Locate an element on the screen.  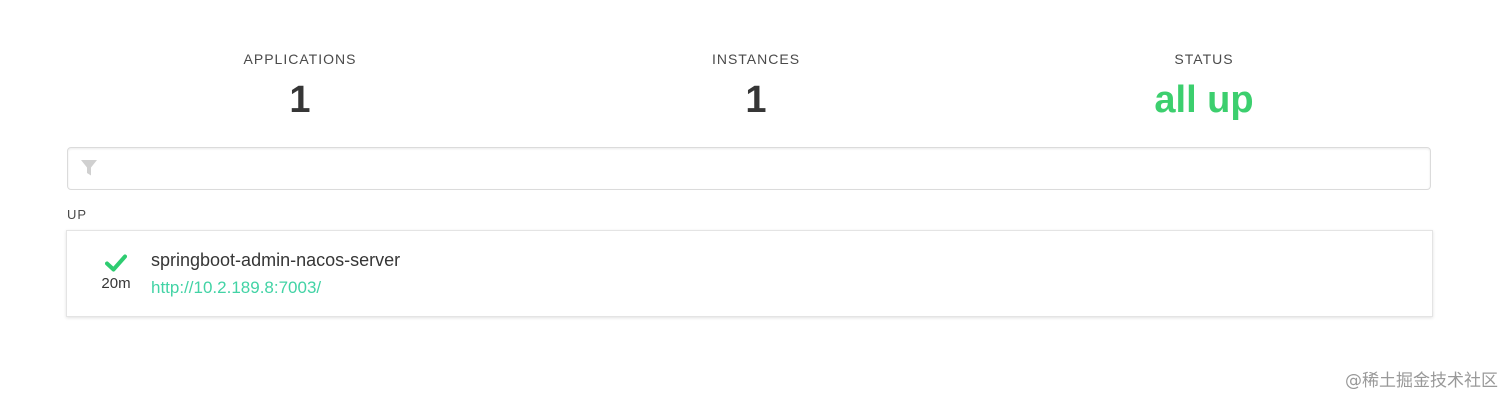
application-url-link: http://10.2.189.8:7003/ is located at coordinates (236, 288).